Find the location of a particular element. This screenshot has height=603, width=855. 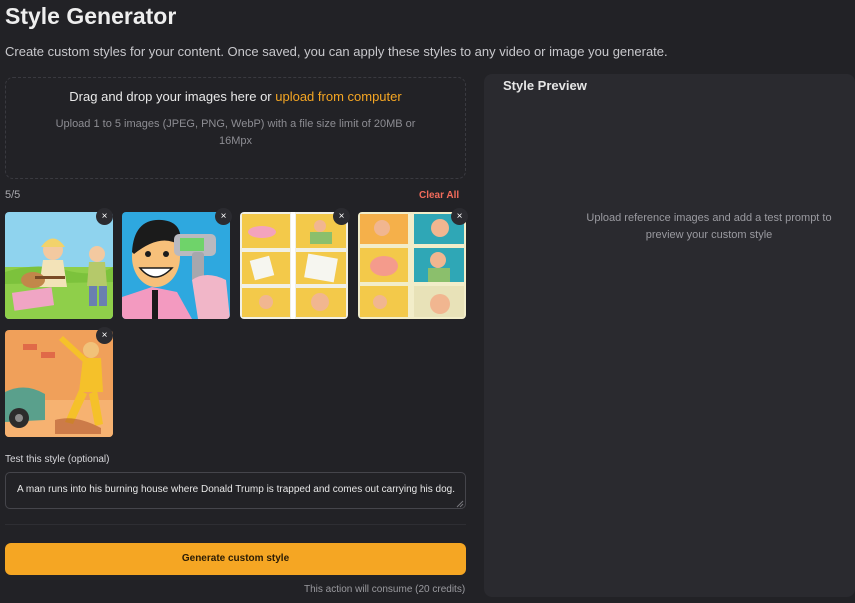

picnic-illustration is located at coordinates (59, 265).